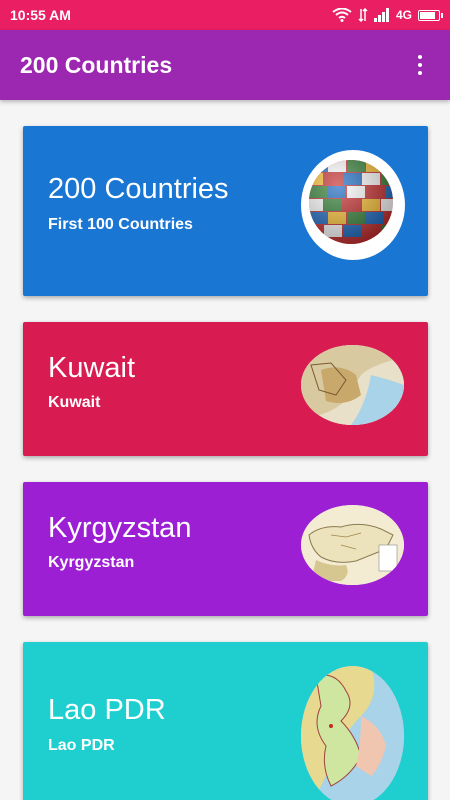 This screenshot has height=800, width=450. What do you see at coordinates (96, 64) in the screenshot?
I see `app-title: 200 Countries` at bounding box center [96, 64].